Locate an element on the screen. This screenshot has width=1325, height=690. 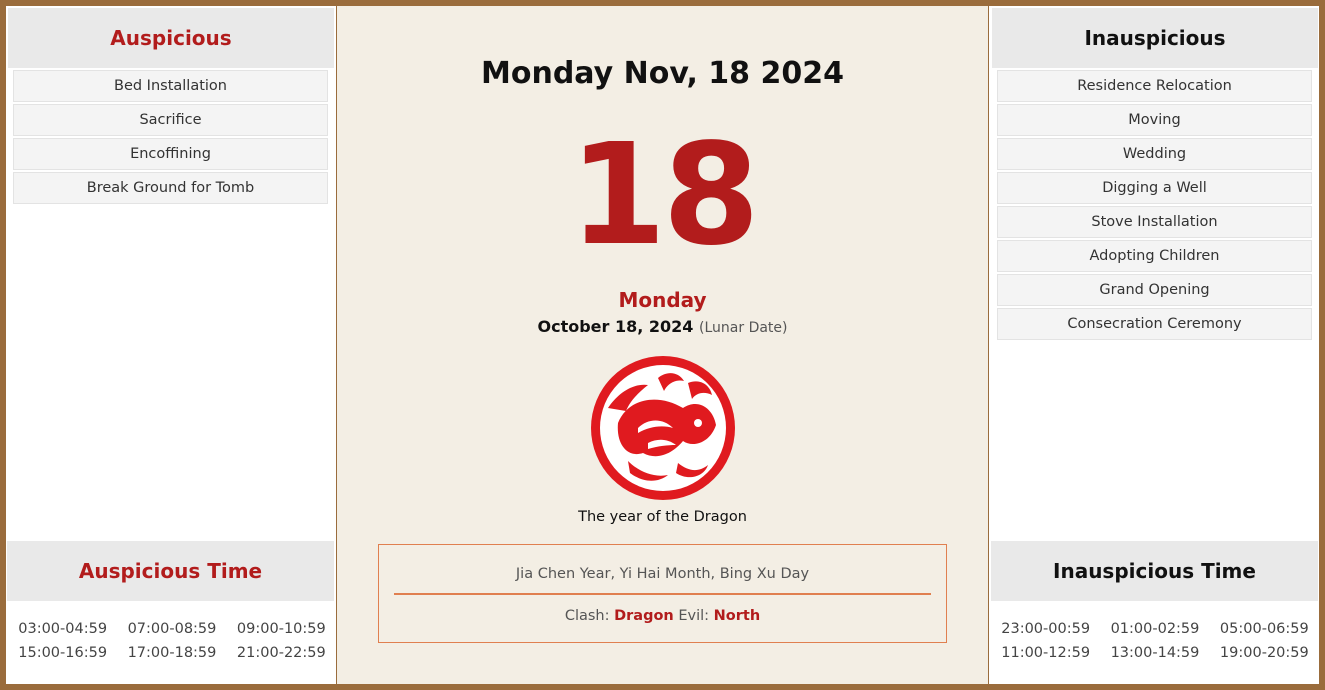
inauspicious-time-title: Inauspicious Time is located at coordinates (1154, 571).